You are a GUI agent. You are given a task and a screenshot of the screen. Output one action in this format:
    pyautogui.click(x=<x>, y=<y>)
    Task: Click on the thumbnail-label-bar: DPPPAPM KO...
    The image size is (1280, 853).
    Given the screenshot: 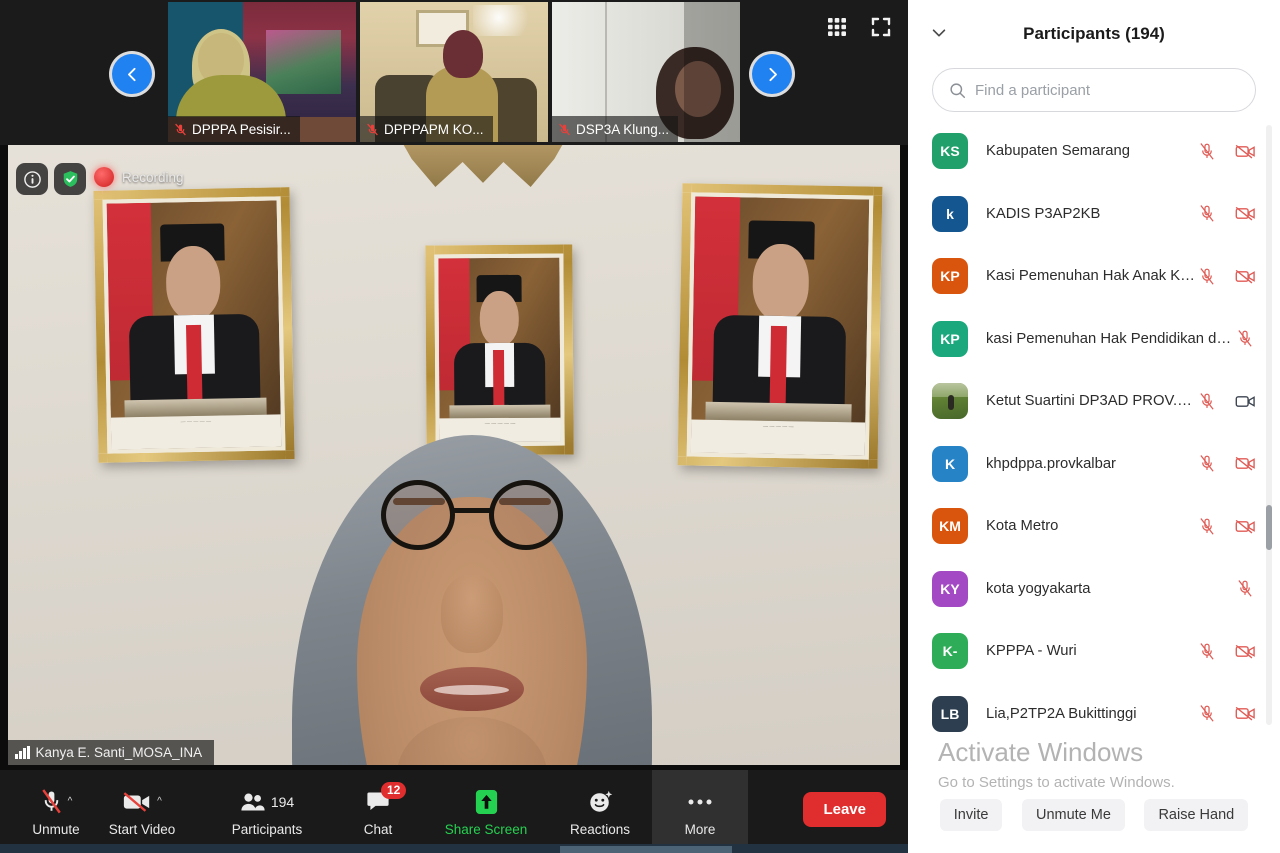 What is the action you would take?
    pyautogui.click(x=426, y=129)
    